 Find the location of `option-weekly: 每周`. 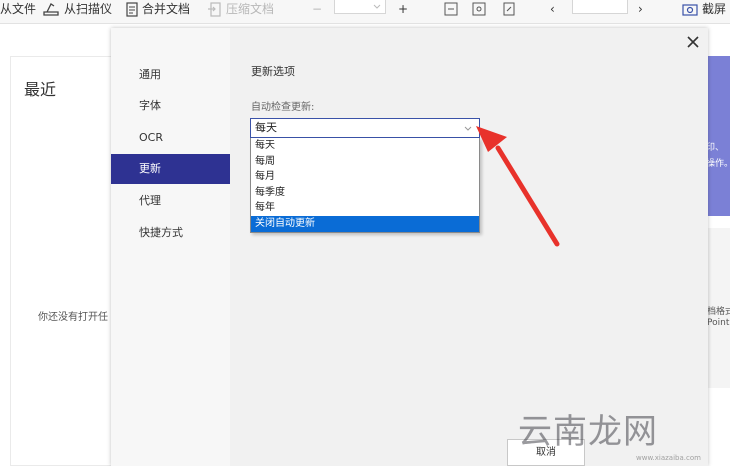

option-weekly: 每周 is located at coordinates (365, 162).